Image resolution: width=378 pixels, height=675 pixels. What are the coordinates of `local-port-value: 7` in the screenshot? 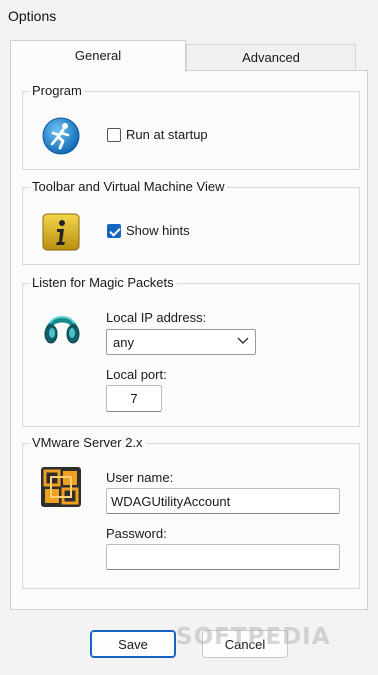 It's located at (134, 398).